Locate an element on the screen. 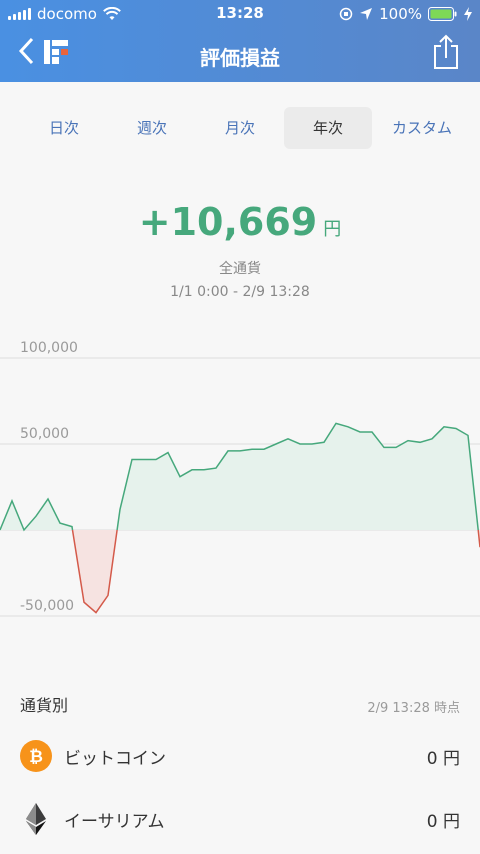  tab-monthly: 月次 is located at coordinates (240, 128).